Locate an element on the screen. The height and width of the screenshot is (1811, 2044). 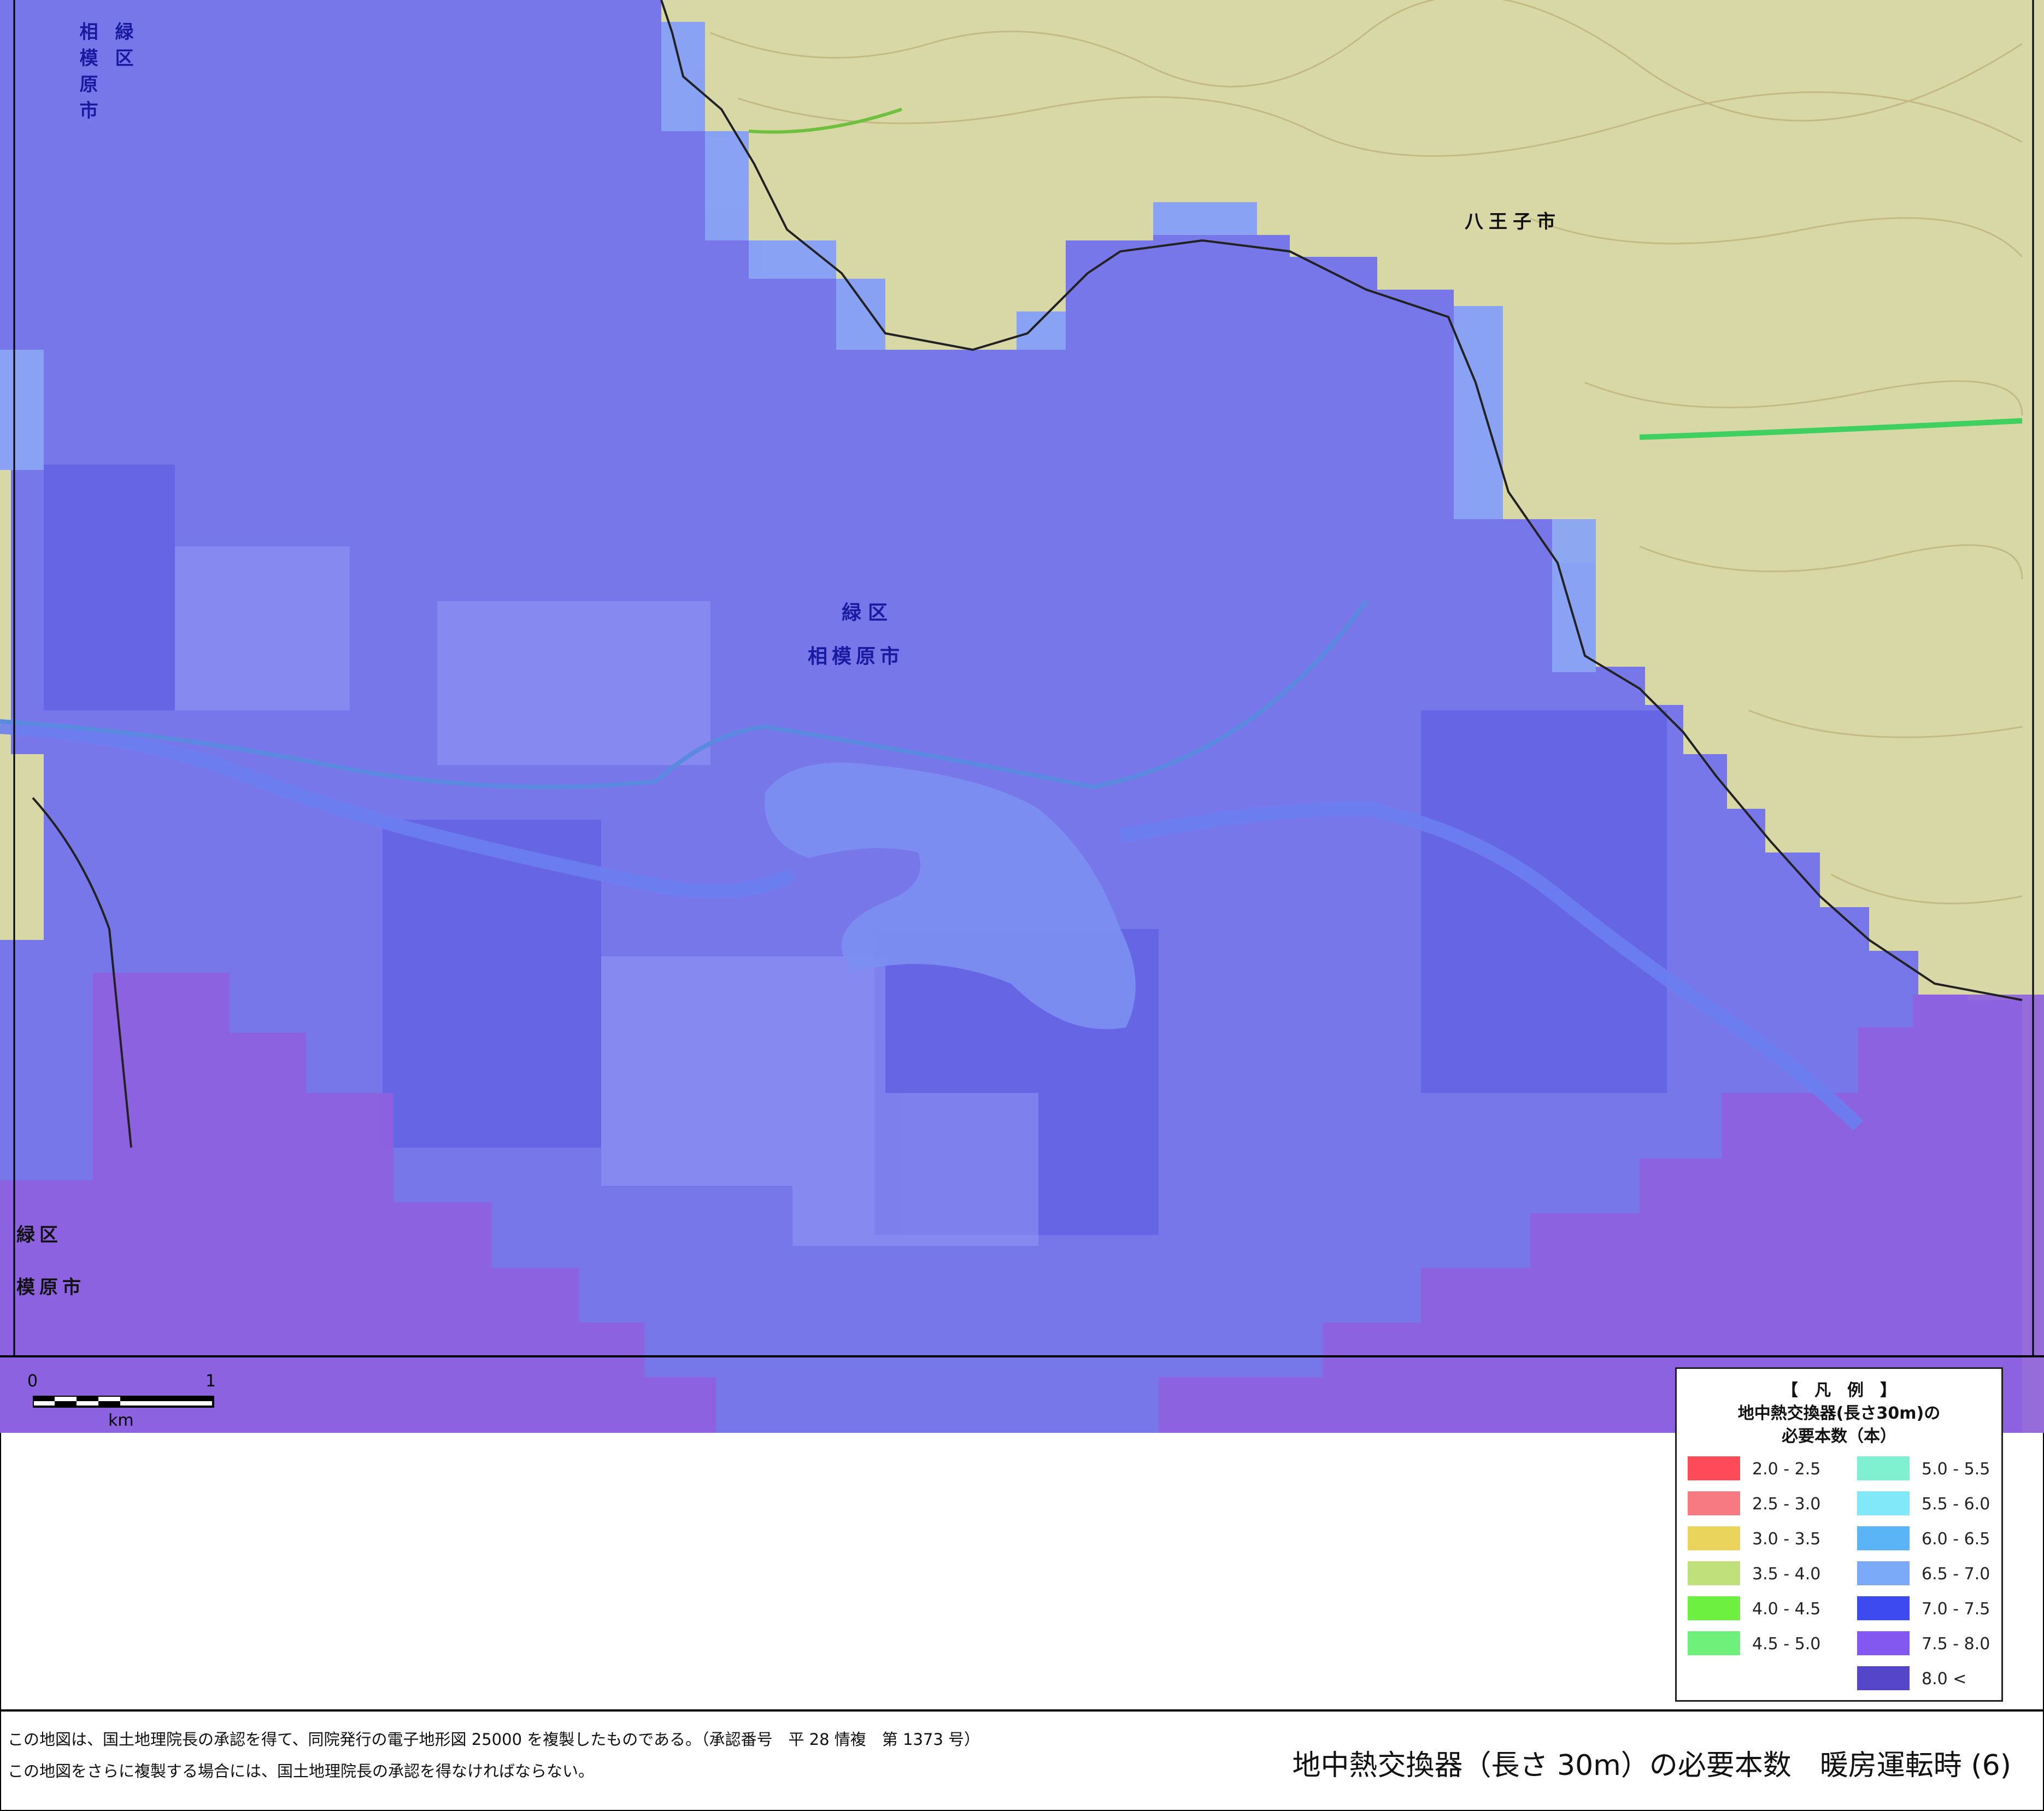
label-sagamihara-bottom: 模原市 is located at coordinates (50, 1287).